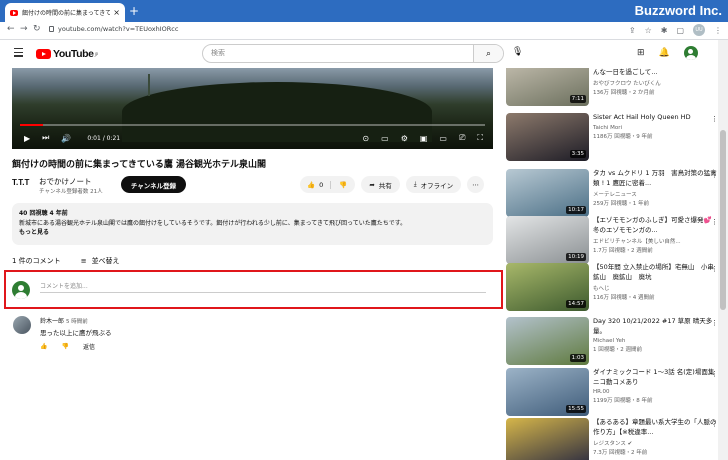 This screenshot has height=460, width=728. I want to click on subscribe-button: チャンネル登録, so click(153, 184).